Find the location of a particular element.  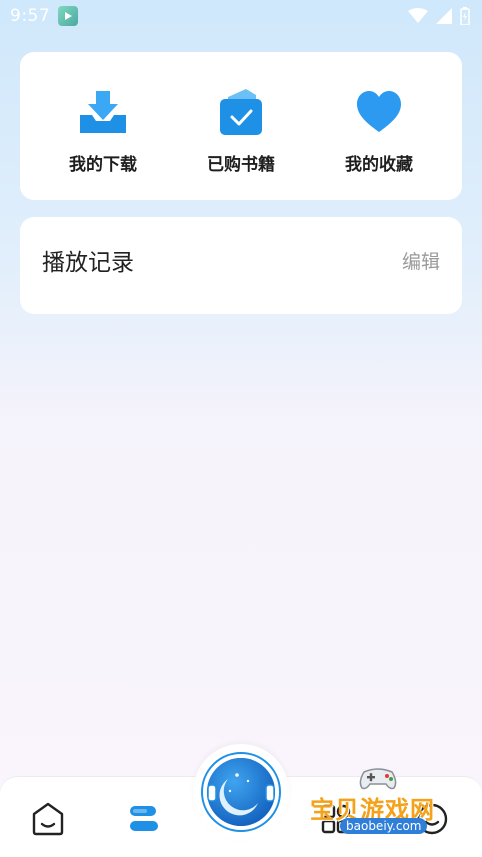

nav-bookshelf is located at coordinates (144, 819).